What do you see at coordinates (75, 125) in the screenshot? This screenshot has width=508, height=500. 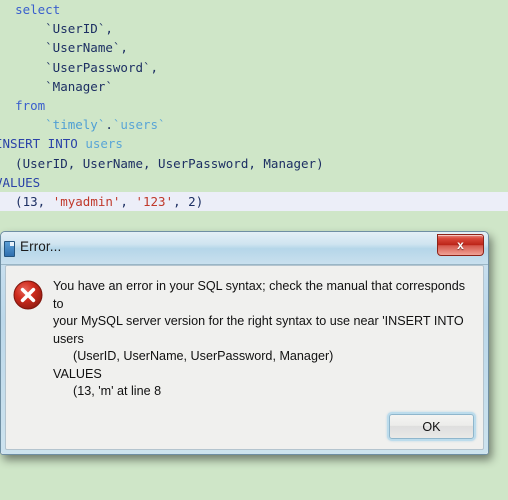 I see `code-token: `timely`` at bounding box center [75, 125].